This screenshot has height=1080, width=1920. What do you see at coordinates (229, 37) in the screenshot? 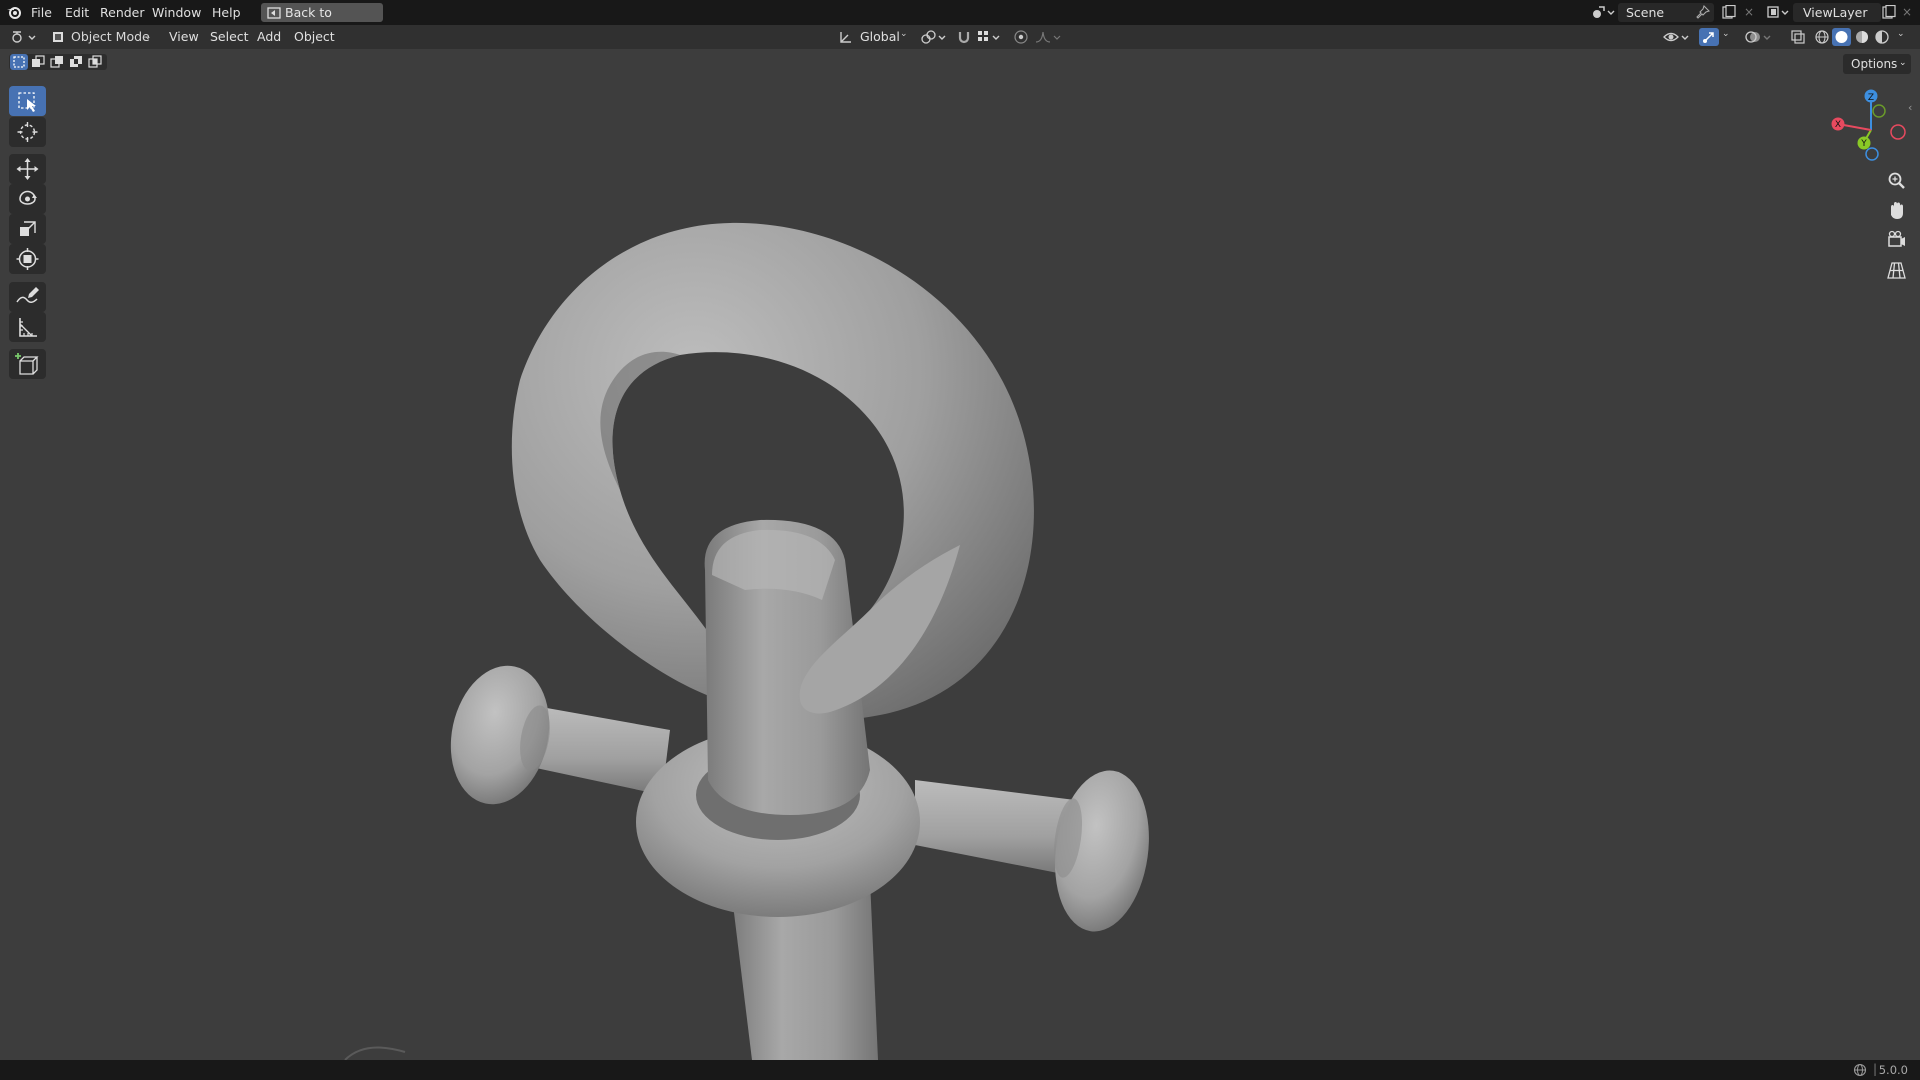
I see `menu-select: Select` at bounding box center [229, 37].